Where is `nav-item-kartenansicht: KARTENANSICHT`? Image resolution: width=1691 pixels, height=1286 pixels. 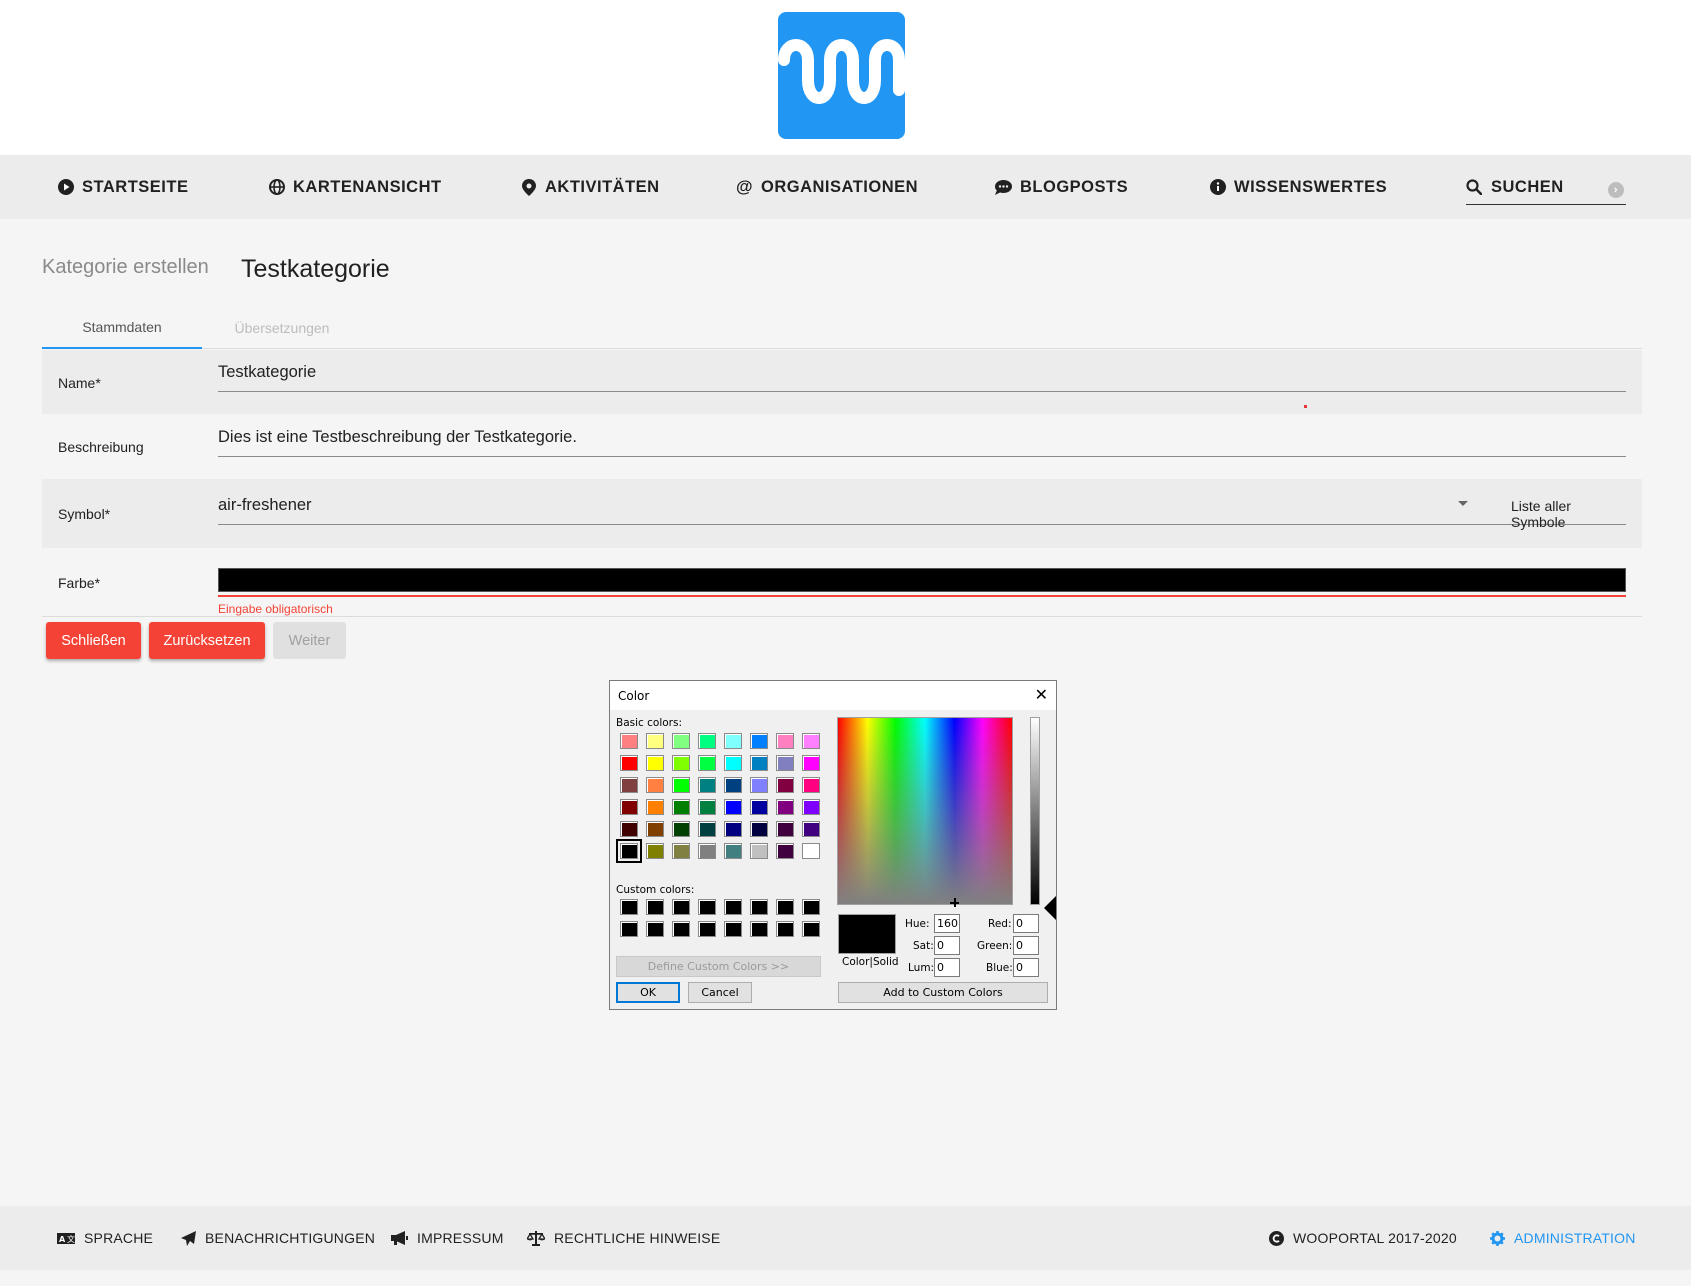 nav-item-kartenansicht: KARTENANSICHT is located at coordinates (355, 187).